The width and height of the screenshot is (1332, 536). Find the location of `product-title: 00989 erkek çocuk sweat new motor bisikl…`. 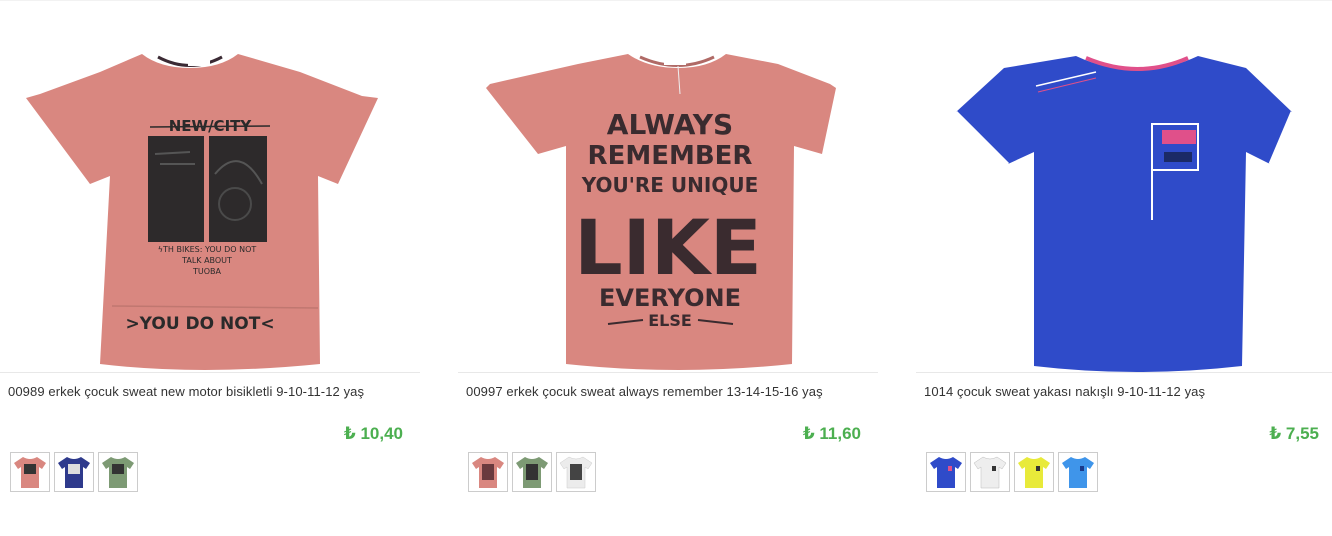

product-title: 00989 erkek çocuk sweat new motor bisikl… is located at coordinates (186, 391).